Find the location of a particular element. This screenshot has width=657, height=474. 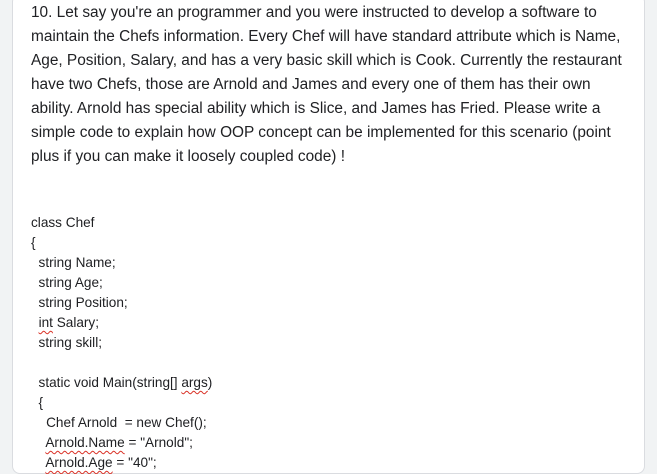

misspelled-word: int is located at coordinates (45, 322).